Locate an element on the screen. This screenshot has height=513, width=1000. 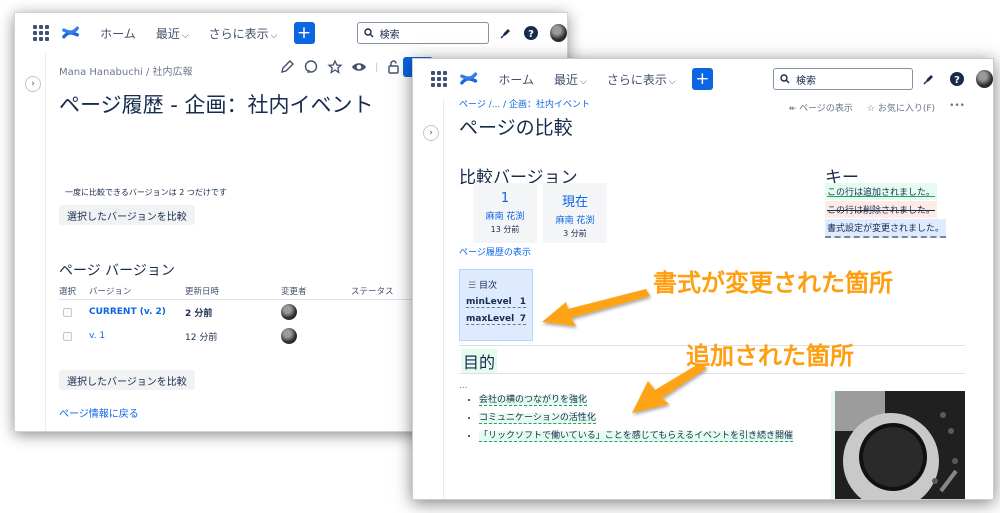
toc-param-key: minLevel is located at coordinates (489, 302).